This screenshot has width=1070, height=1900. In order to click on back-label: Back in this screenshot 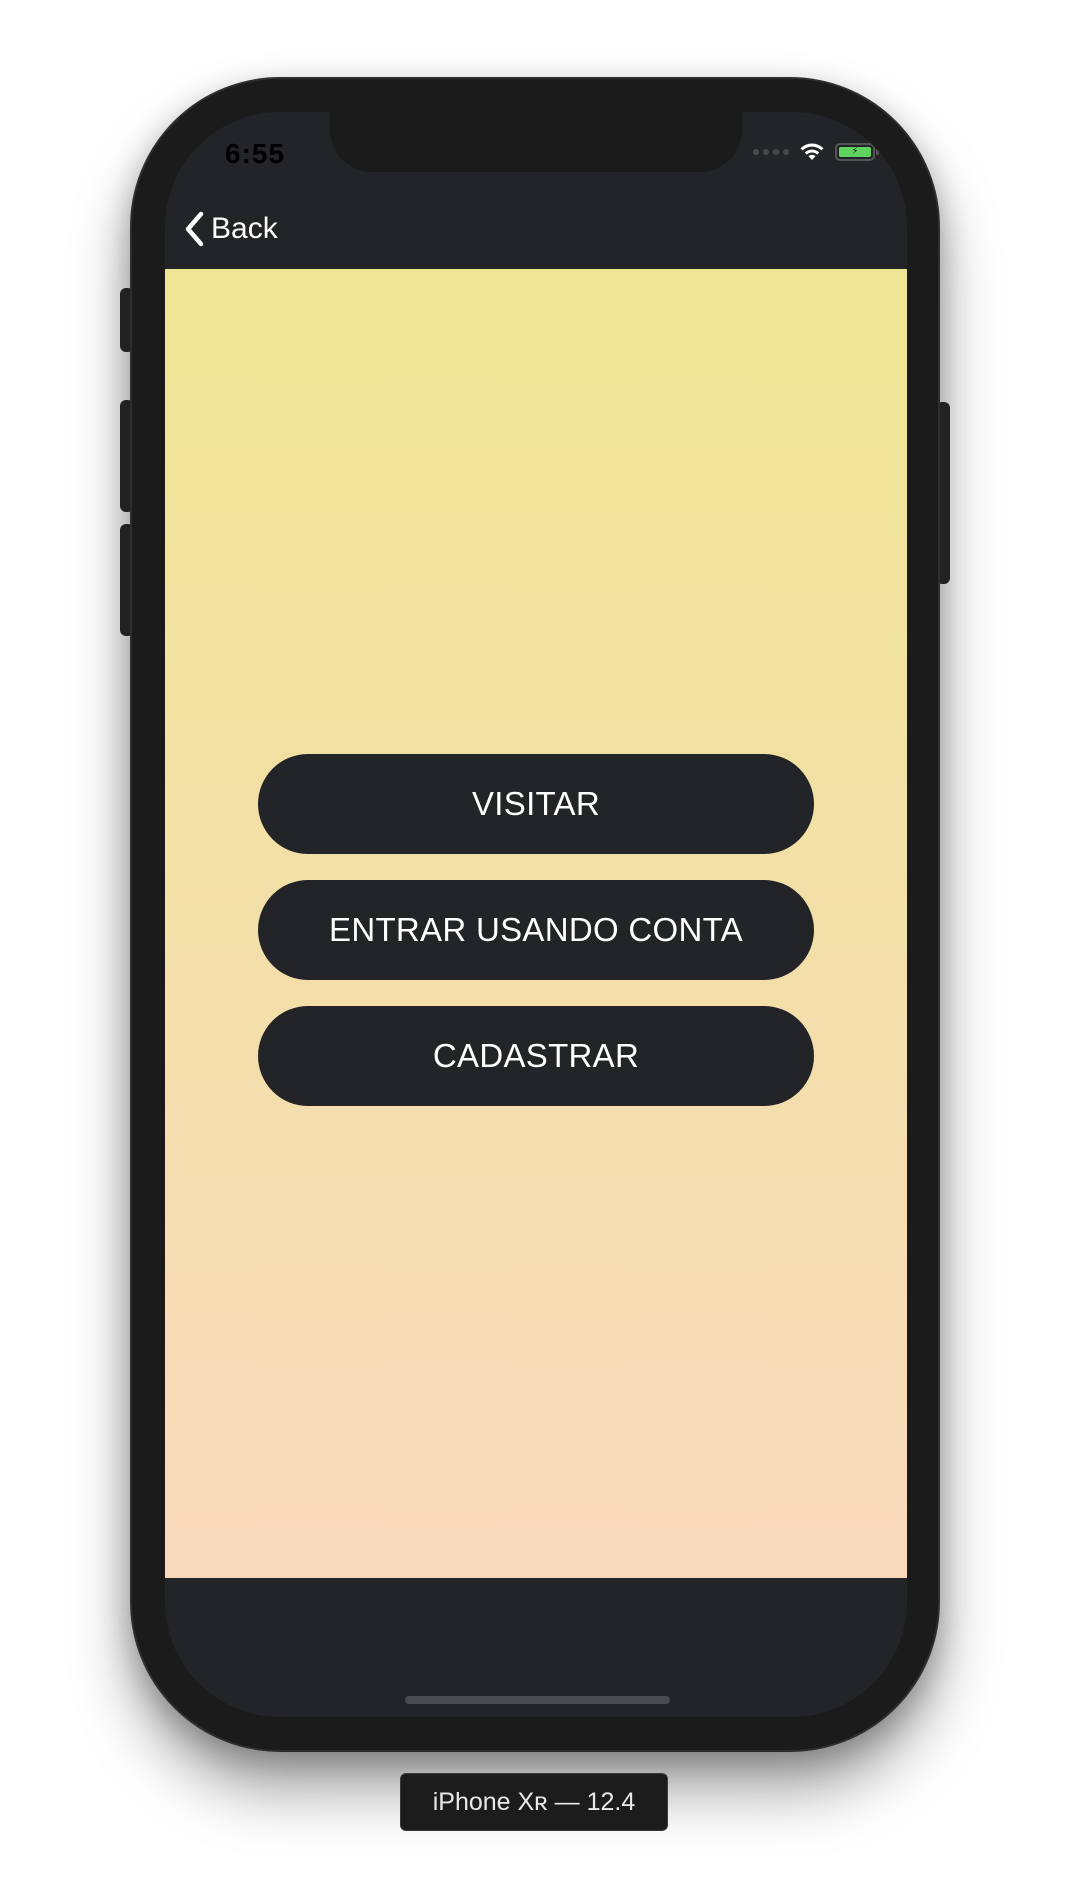, I will do `click(244, 228)`.